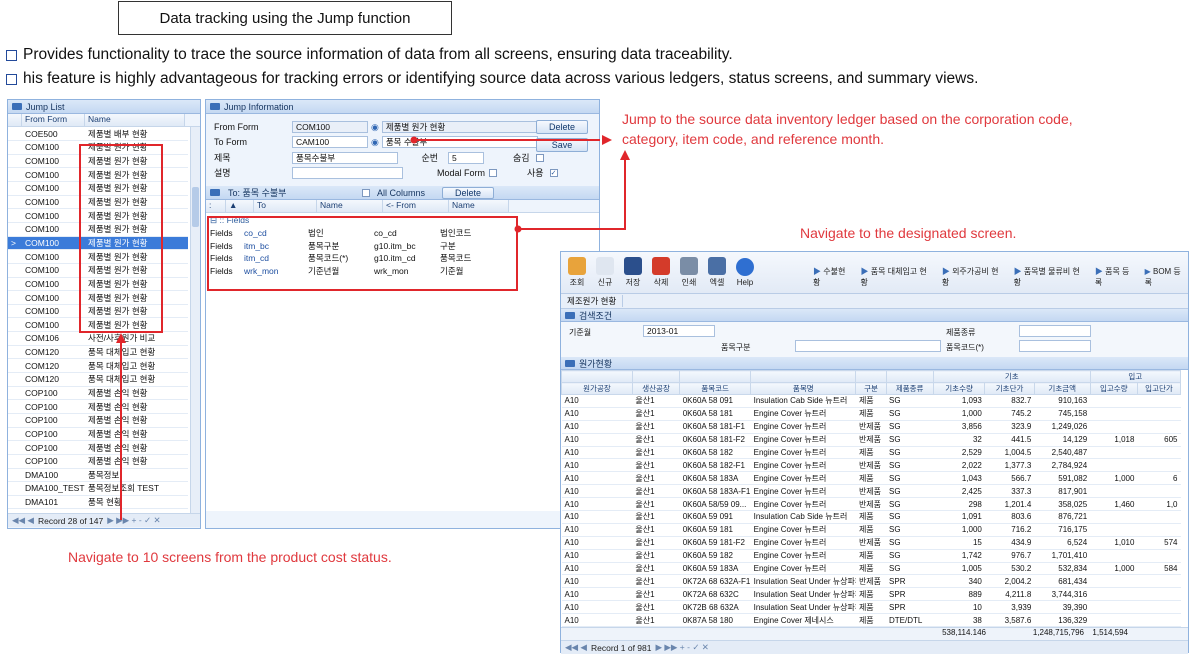 The height and width of the screenshot is (669, 1200). I want to click on column-header: 기초수량, so click(959, 388).